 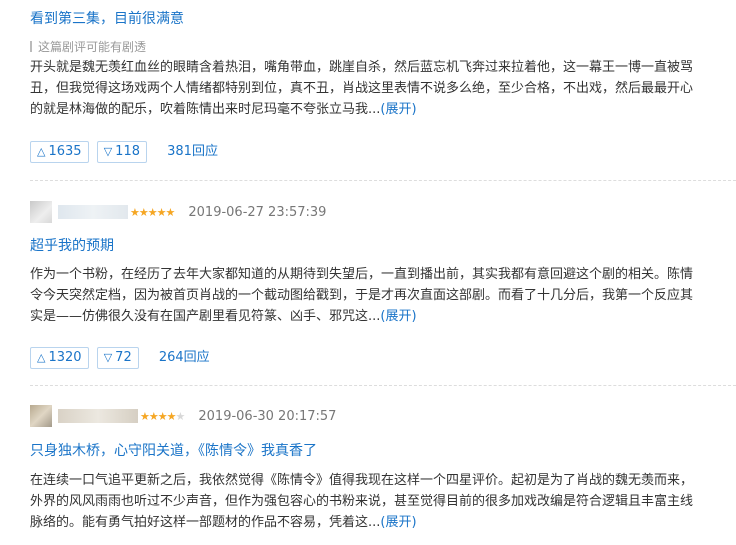 I want to click on replies-link: 381回应, so click(x=192, y=151).